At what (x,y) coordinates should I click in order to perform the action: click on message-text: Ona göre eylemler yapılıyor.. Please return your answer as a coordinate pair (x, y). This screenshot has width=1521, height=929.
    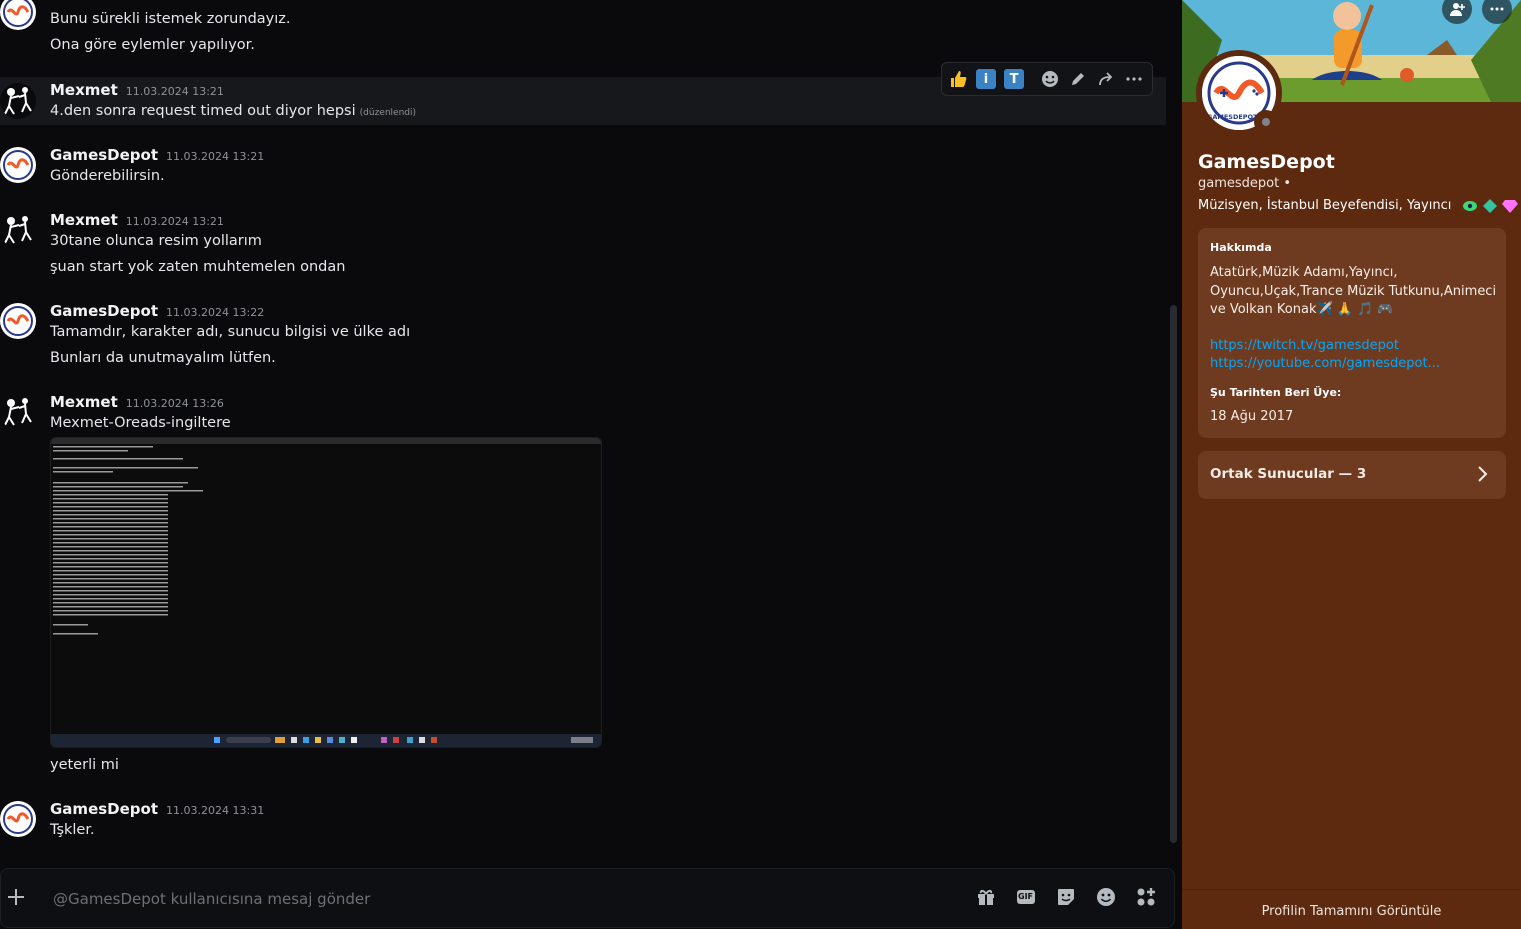
    Looking at the image, I should click on (152, 45).